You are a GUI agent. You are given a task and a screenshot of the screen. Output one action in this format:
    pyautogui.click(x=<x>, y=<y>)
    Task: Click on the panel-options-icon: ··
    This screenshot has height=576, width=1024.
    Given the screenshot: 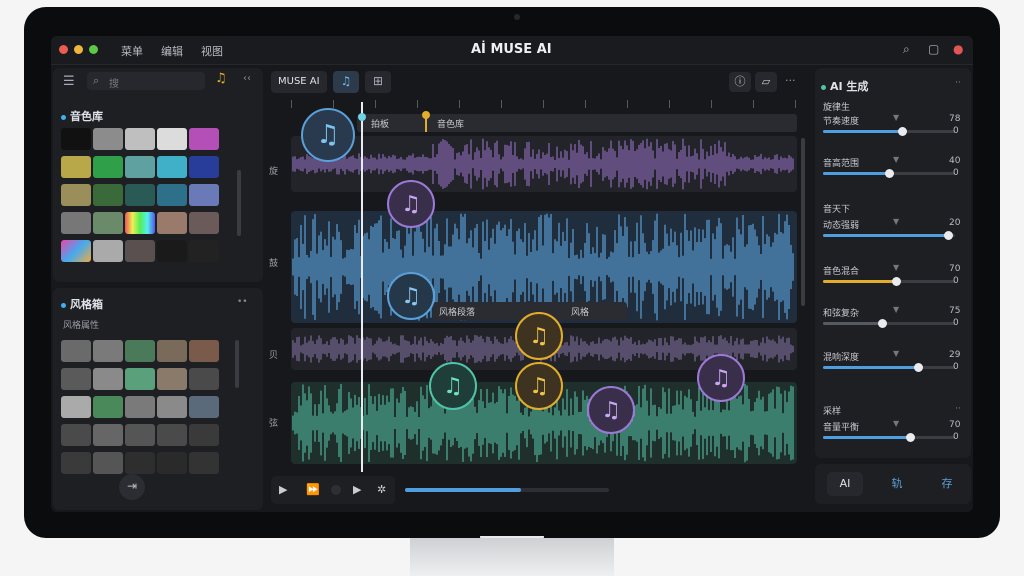 What is the action you would take?
    pyautogui.click(x=958, y=83)
    